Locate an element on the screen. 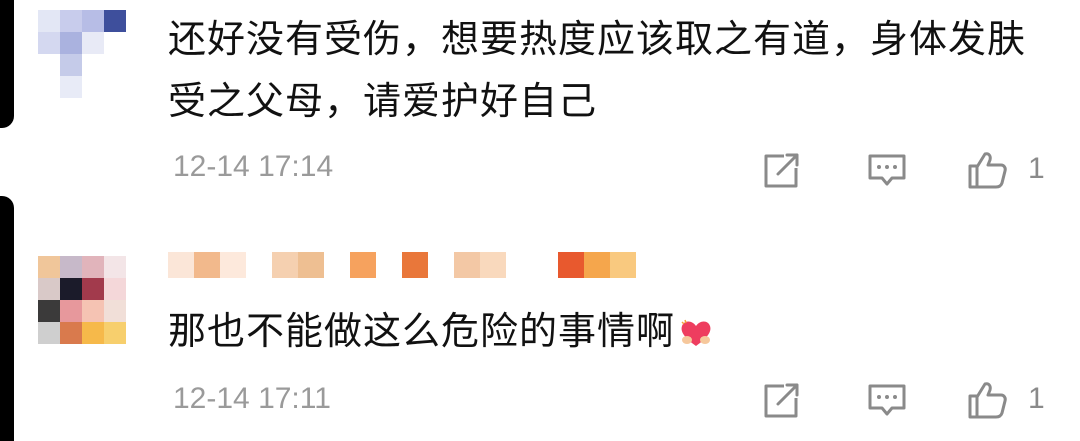 The height and width of the screenshot is (441, 1080). comment-text-content: 那也不能做这么危险的事情啊 is located at coordinates (422, 331).